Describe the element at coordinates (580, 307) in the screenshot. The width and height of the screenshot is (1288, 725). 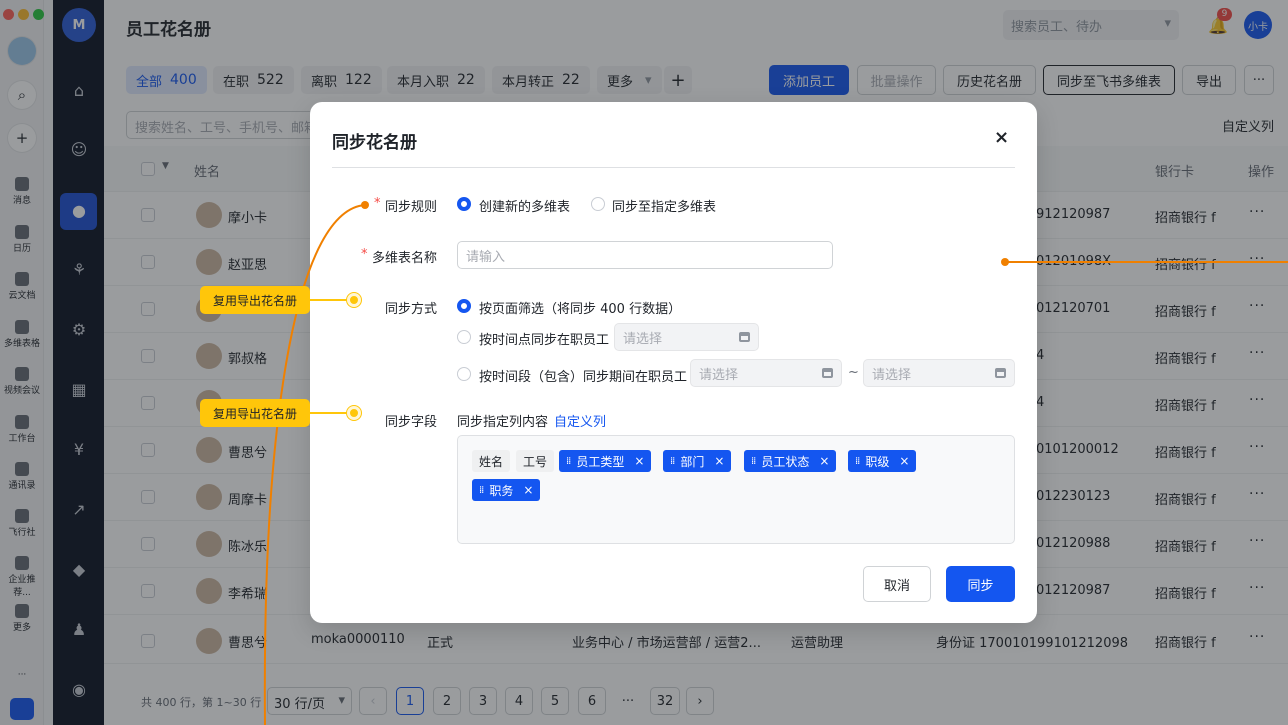
I see `mode-filter-label: 按页面筛选（将同步 400 行数据）` at that location.